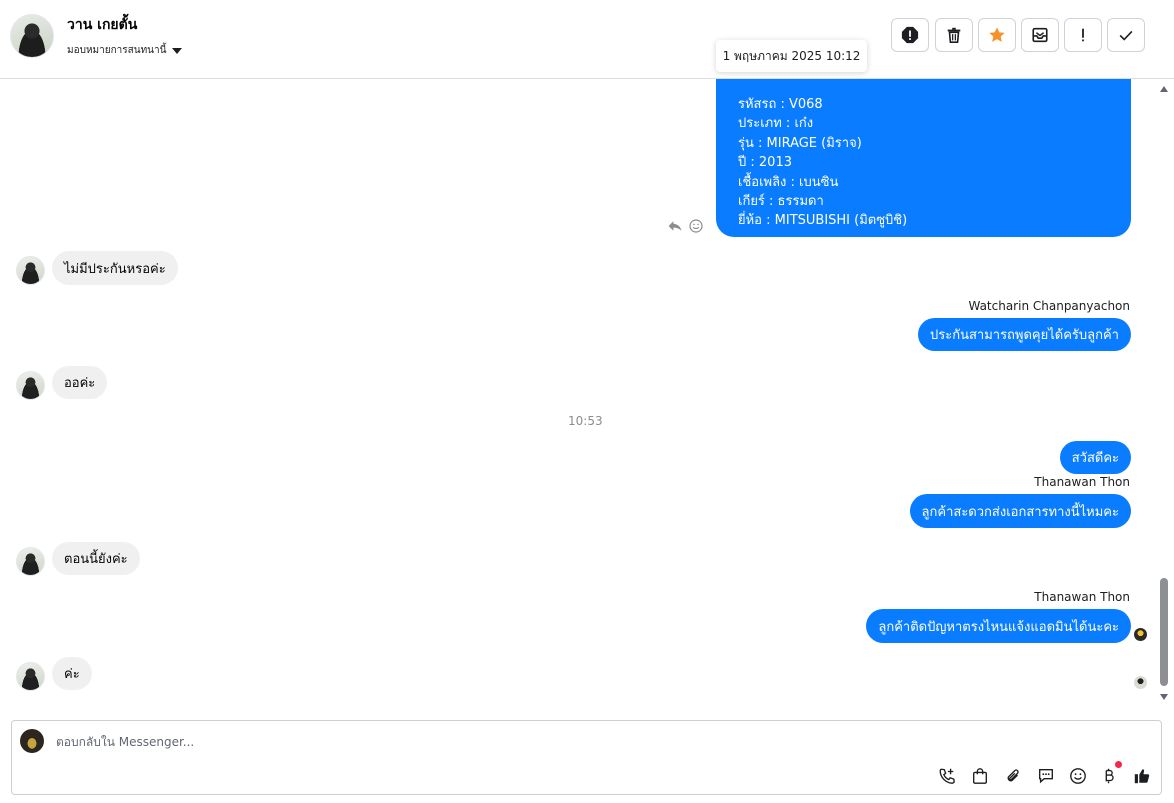 Image resolution: width=1174 pixels, height=803 pixels. What do you see at coordinates (765, 163) in the screenshot?
I see `car-detail-line: ปี : 2013` at bounding box center [765, 163].